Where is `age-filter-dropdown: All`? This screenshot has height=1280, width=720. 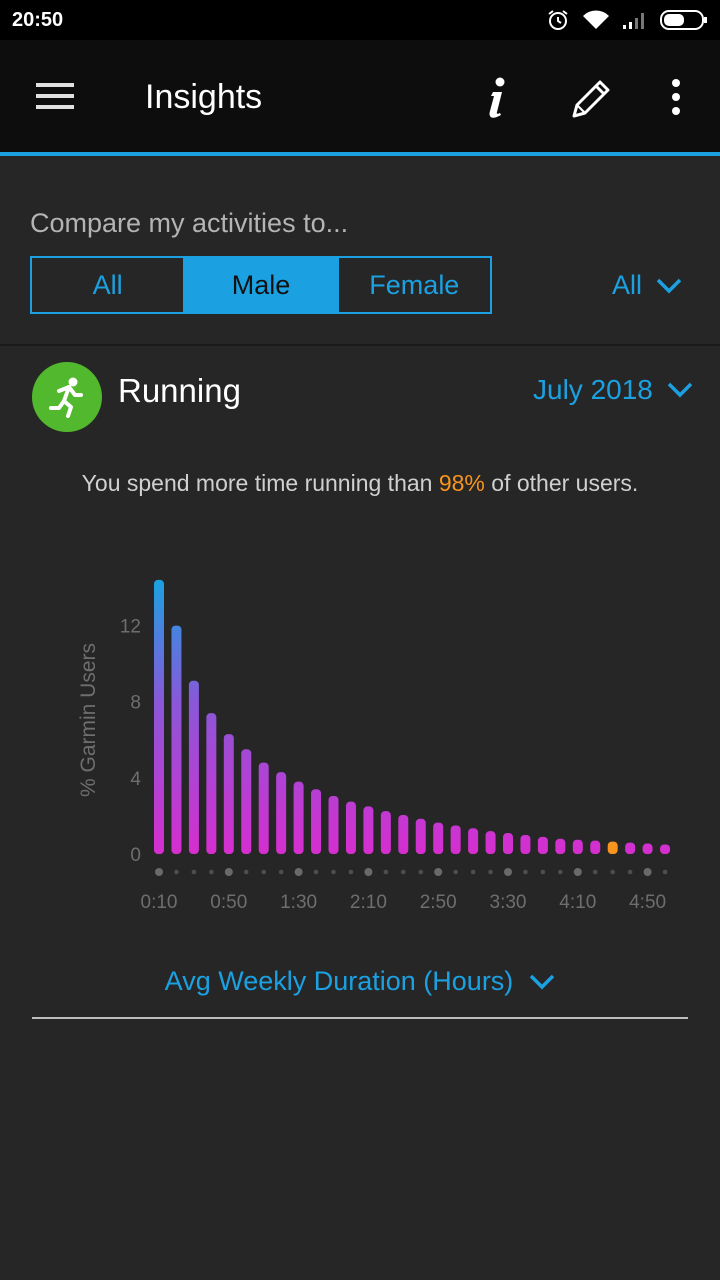 age-filter-dropdown: All is located at coordinates (647, 285).